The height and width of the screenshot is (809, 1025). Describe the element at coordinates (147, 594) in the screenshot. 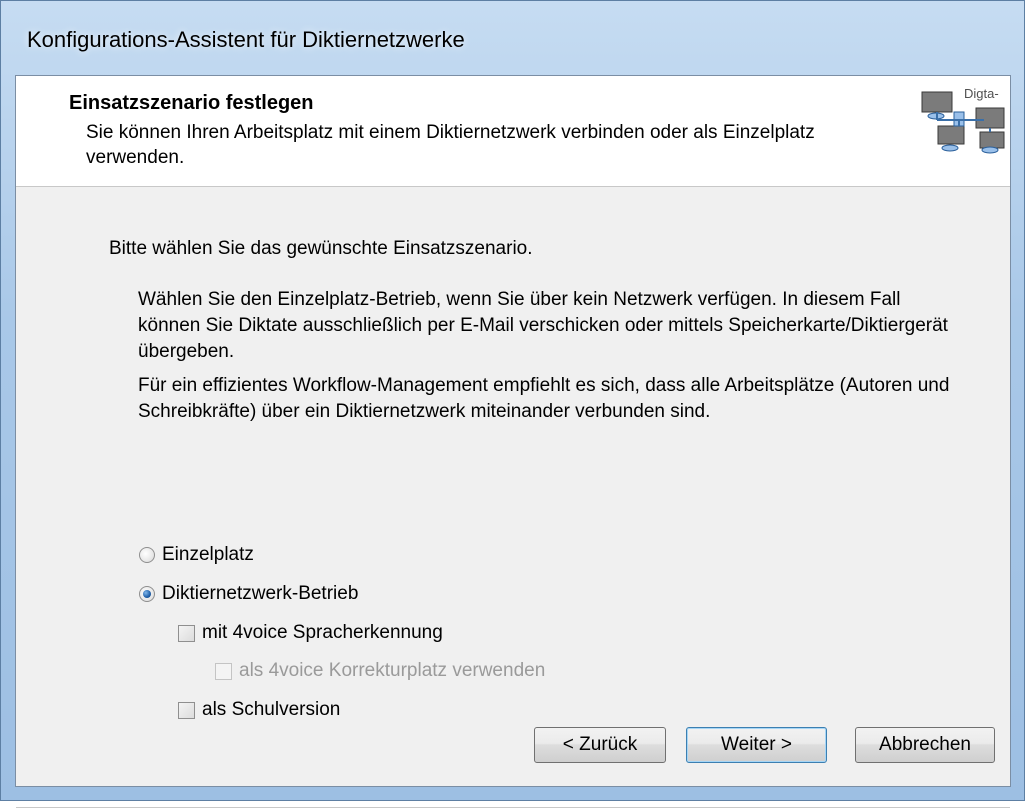

I see `radio-button-checked` at that location.